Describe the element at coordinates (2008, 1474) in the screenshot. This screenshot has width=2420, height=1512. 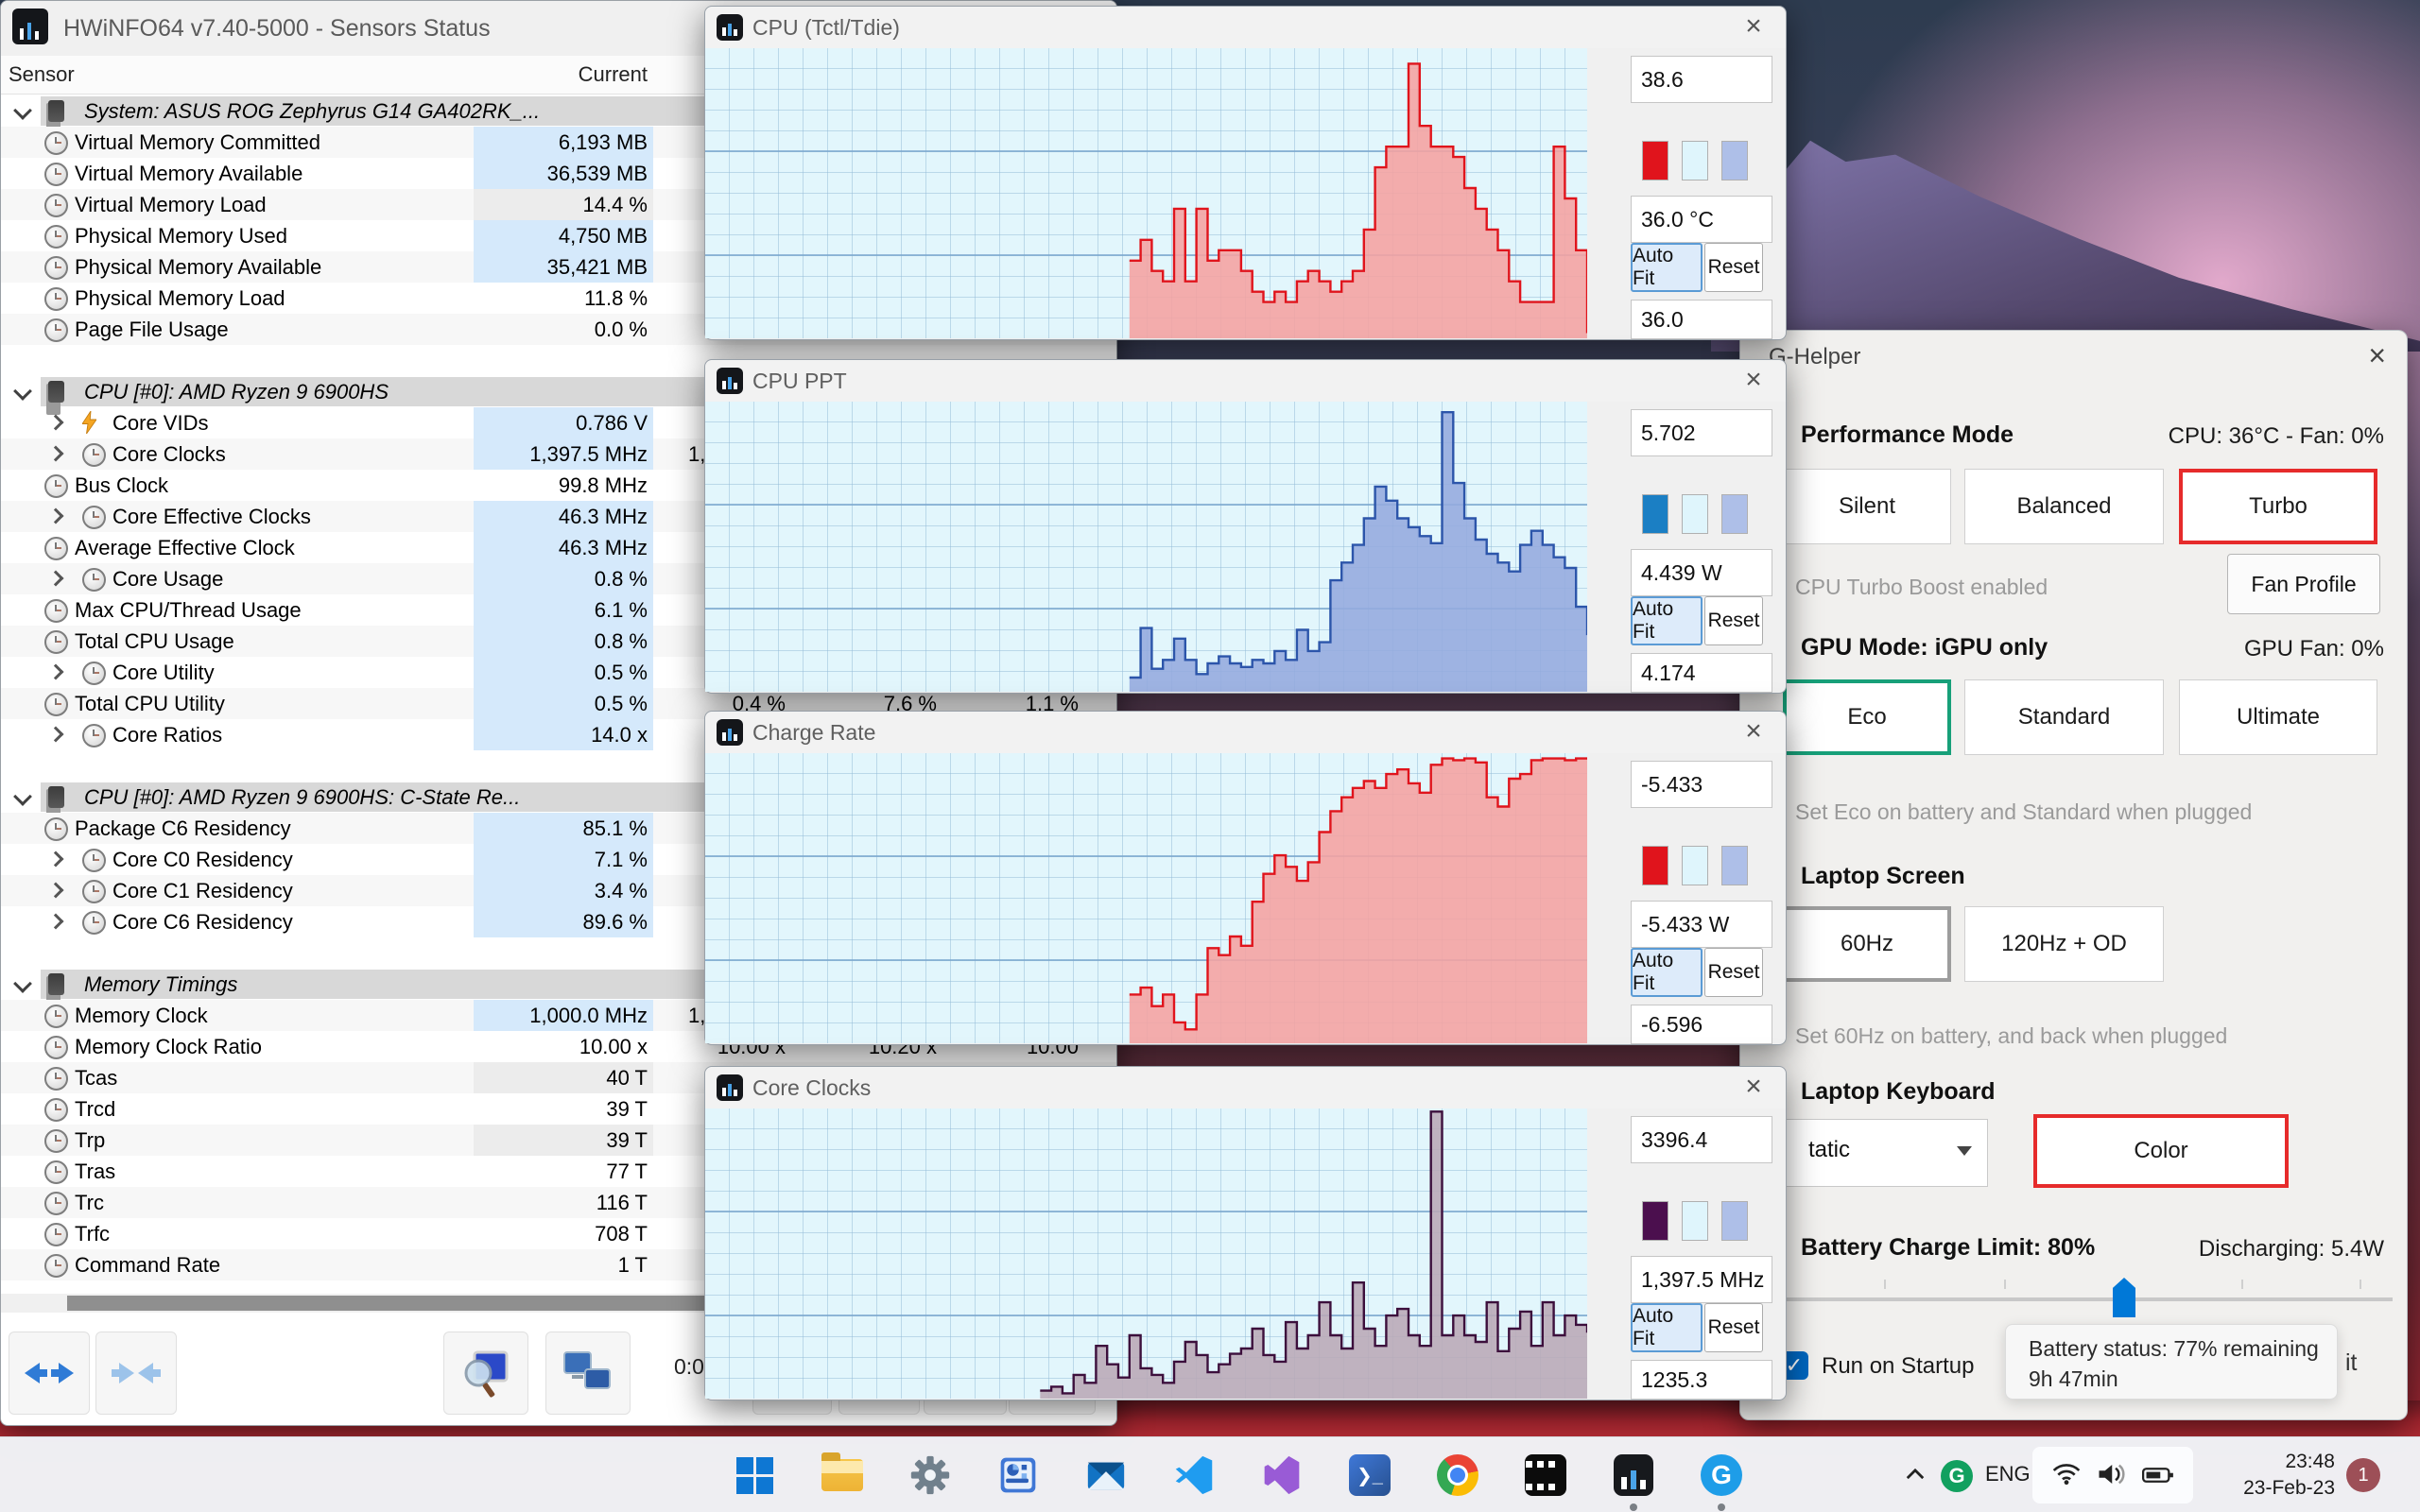
I see `language-indicator: ENG` at that location.